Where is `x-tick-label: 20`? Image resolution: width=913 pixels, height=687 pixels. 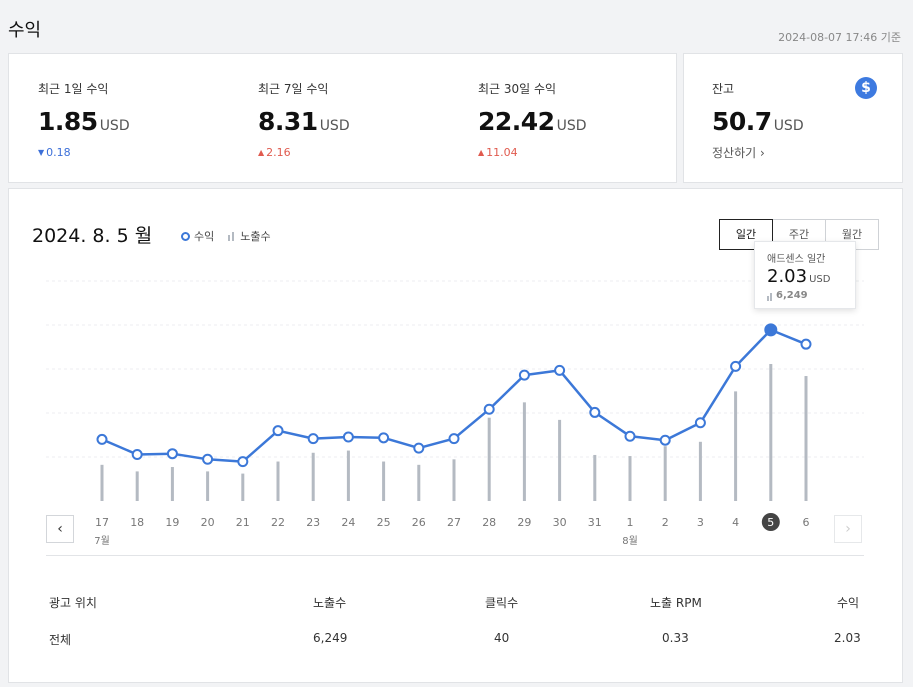
x-tick-label: 20 is located at coordinates (208, 522).